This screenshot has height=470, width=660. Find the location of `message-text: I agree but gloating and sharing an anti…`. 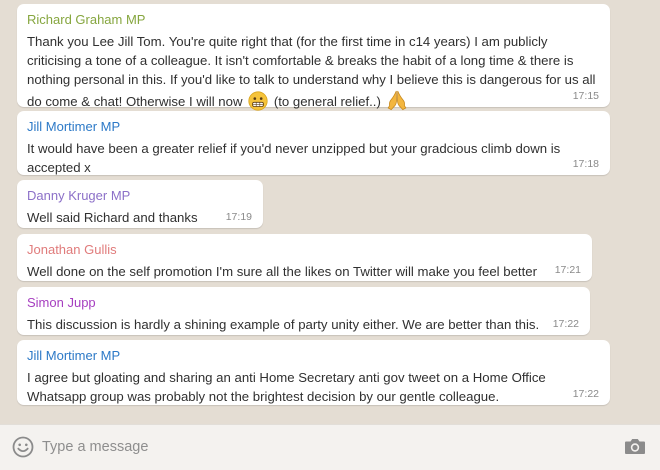

message-text: I agree but gloating and sharing an anti… is located at coordinates (286, 387).